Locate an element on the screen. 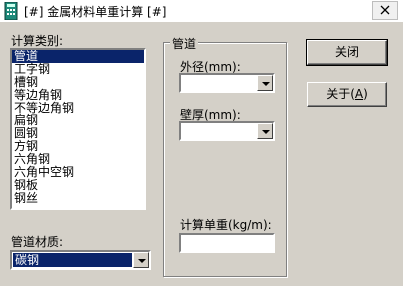  unit-weight-label: 计算单重(kg/m): is located at coordinates (226, 225).